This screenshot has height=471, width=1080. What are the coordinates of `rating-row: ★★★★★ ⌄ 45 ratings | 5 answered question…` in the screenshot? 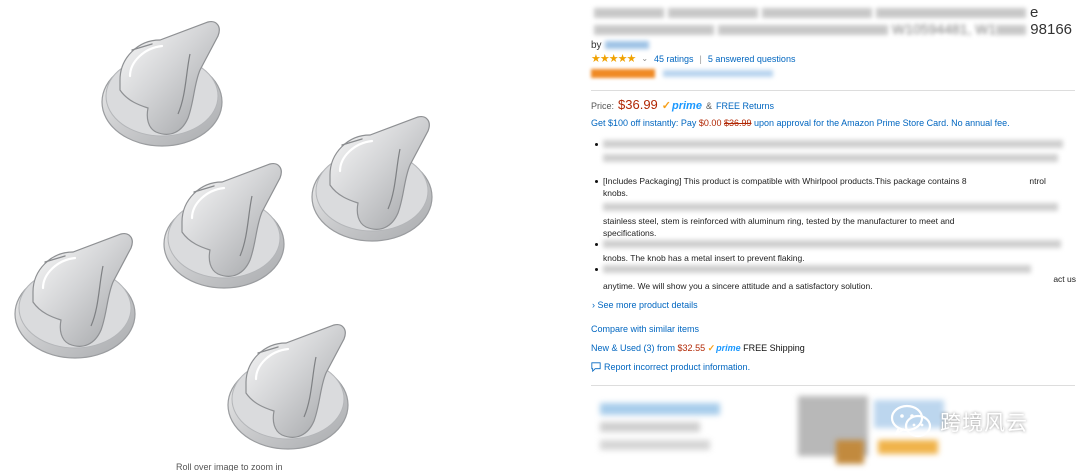 It's located at (693, 58).